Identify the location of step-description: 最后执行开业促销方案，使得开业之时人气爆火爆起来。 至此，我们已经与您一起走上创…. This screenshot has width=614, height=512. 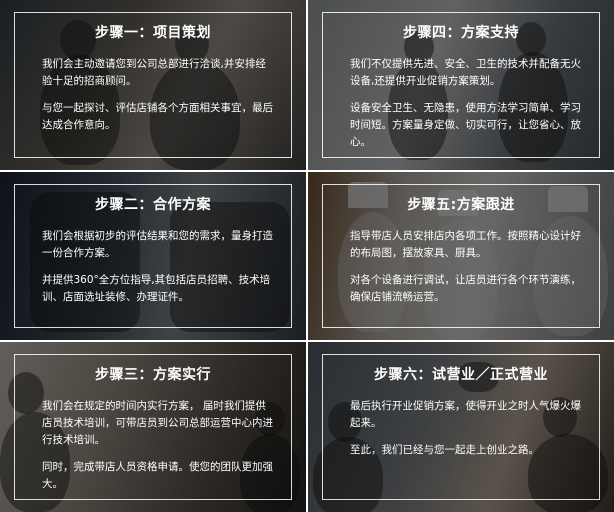
(467, 433).